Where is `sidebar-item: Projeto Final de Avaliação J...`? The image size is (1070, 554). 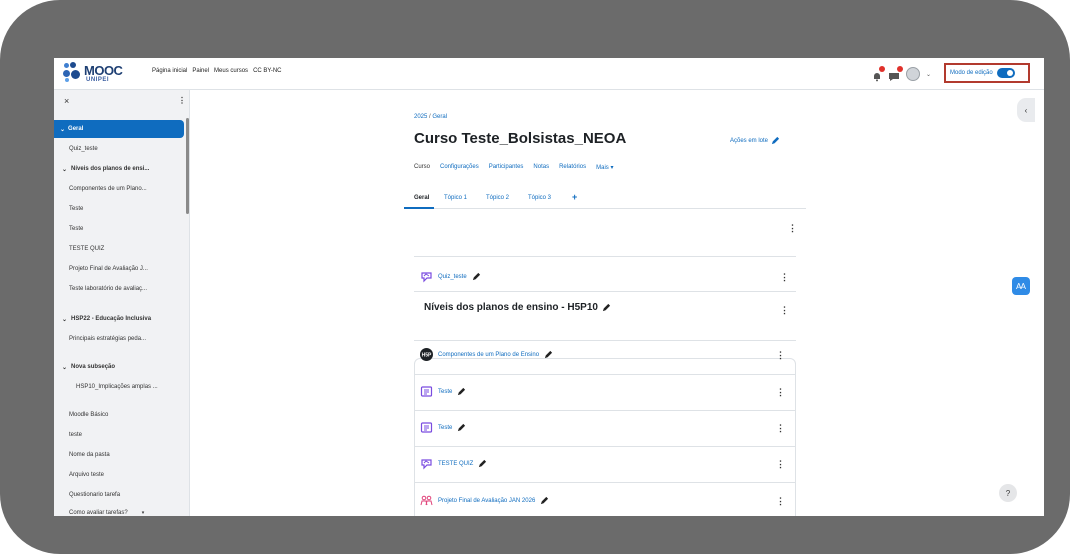
sidebar-item: Projeto Final de Avaliação J... is located at coordinates (119, 269).